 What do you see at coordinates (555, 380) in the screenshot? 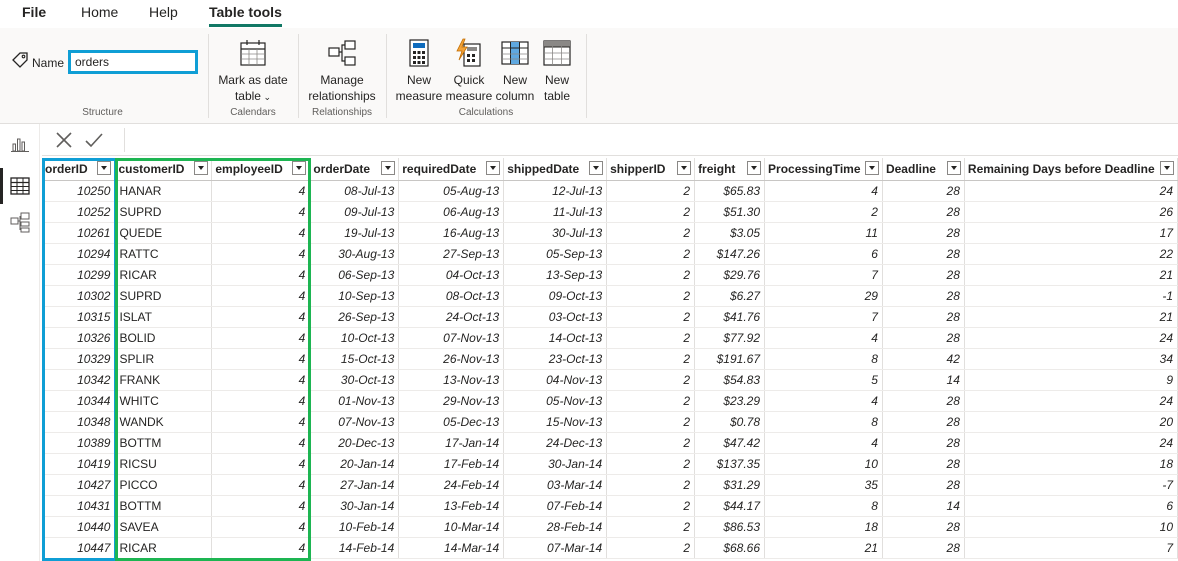
I see `table-cell: 04-Nov-13` at bounding box center [555, 380].